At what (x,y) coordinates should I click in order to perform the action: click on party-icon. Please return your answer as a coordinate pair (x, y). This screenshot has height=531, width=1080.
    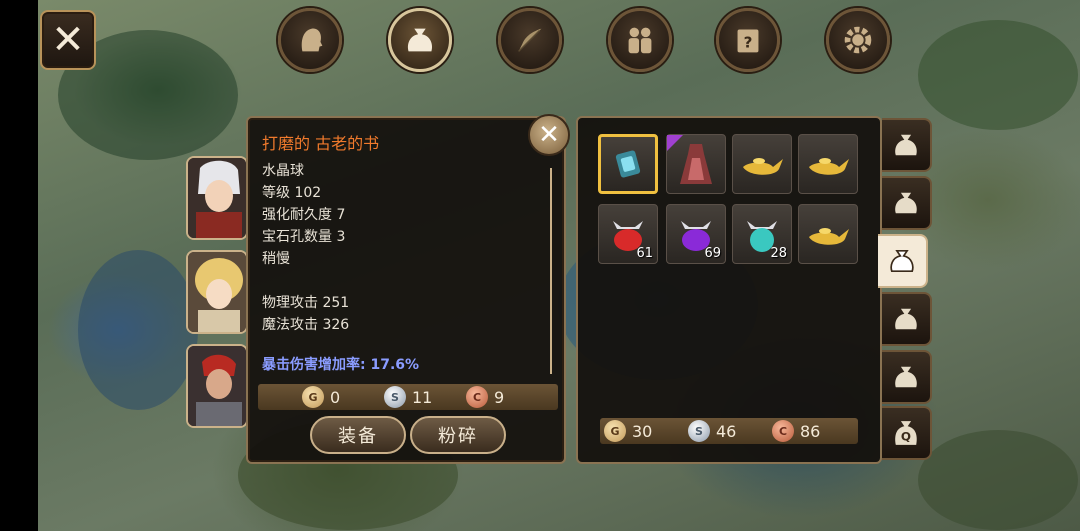
    Looking at the image, I should click on (640, 40).